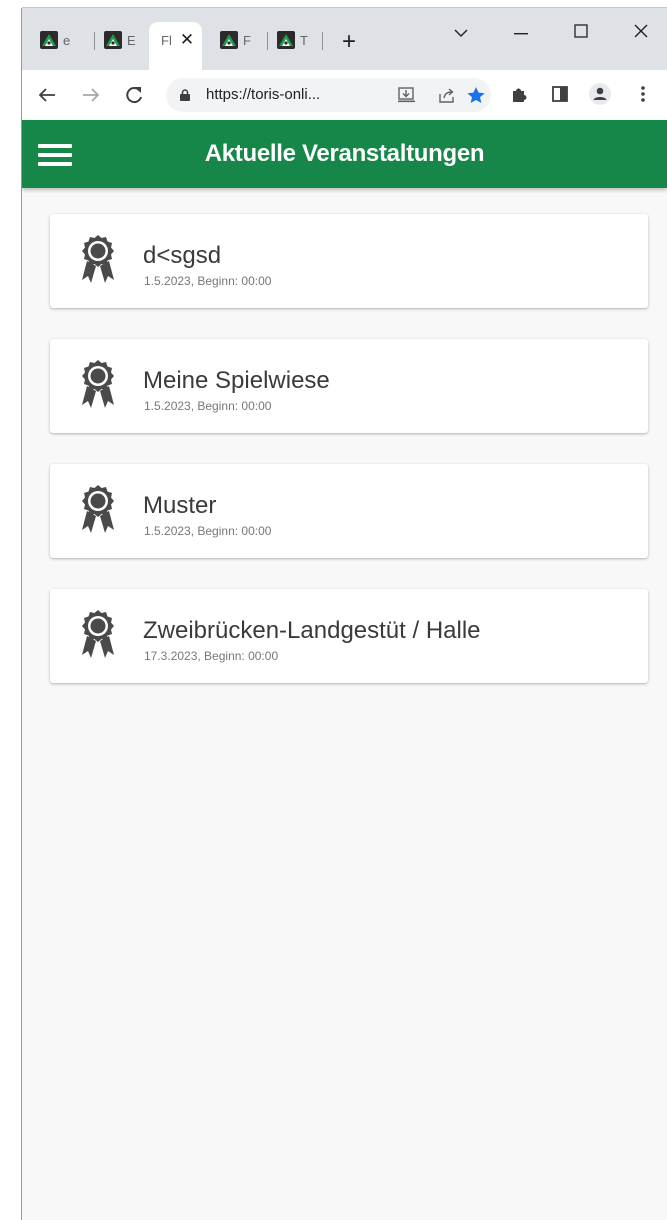  Describe the element at coordinates (643, 94) in the screenshot. I see `more-menu-icon` at that location.